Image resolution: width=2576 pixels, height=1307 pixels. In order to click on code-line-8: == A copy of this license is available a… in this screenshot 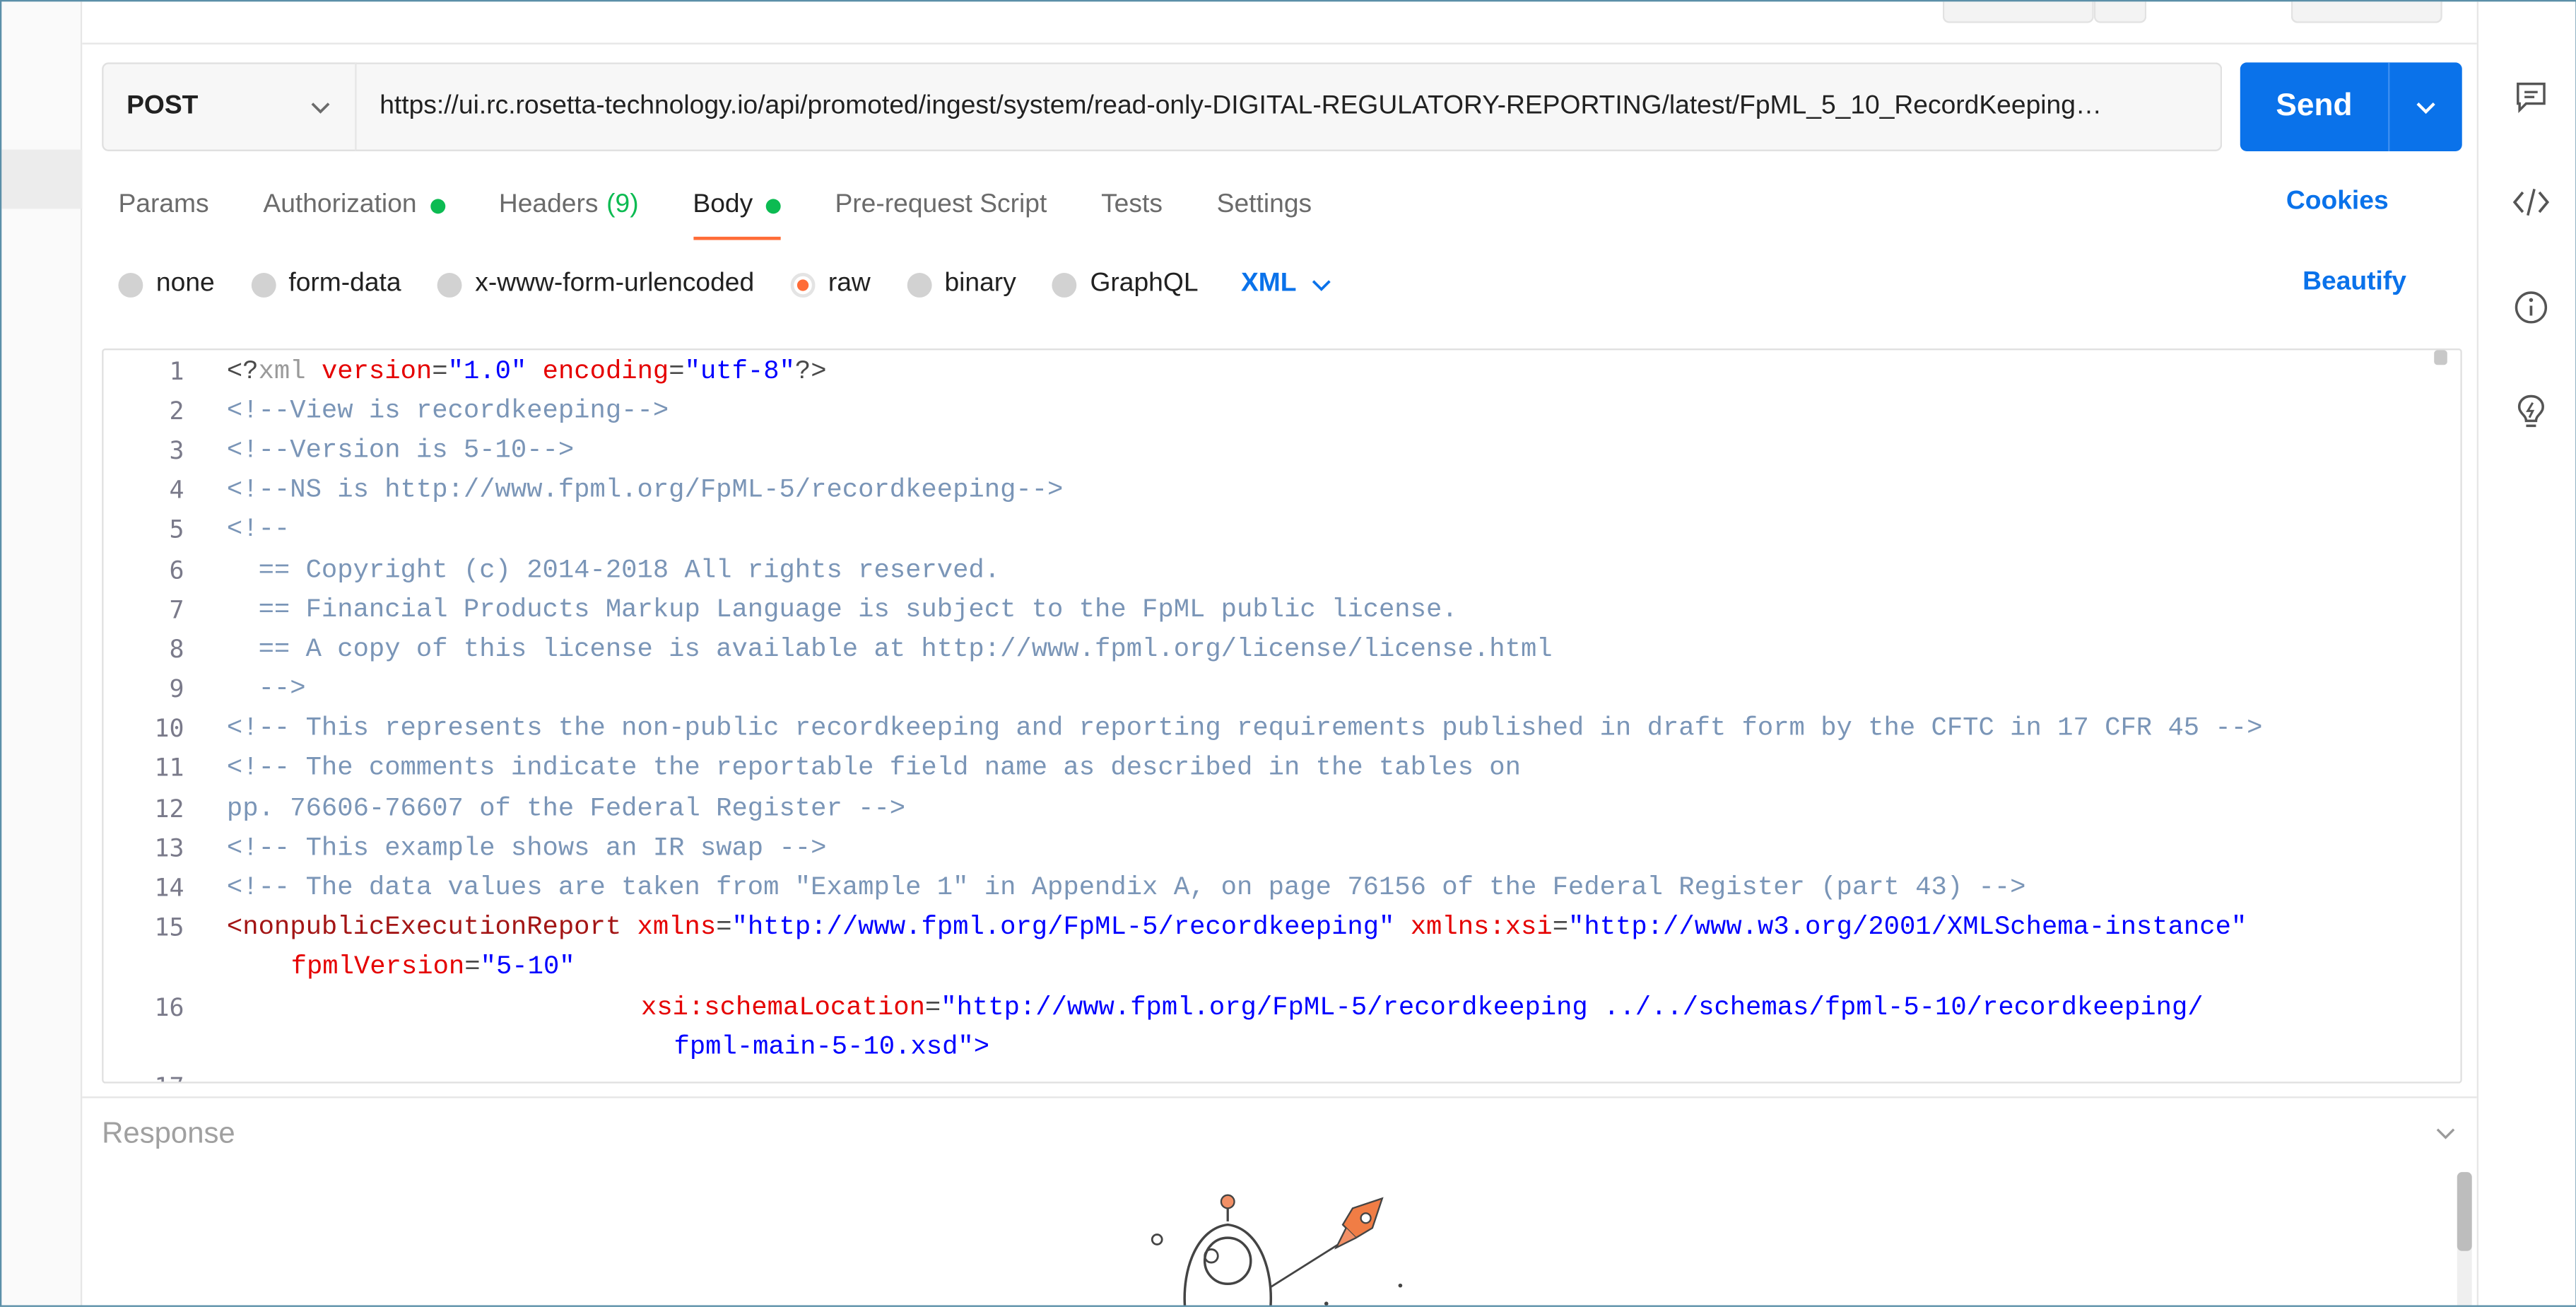, I will do `click(889, 649)`.